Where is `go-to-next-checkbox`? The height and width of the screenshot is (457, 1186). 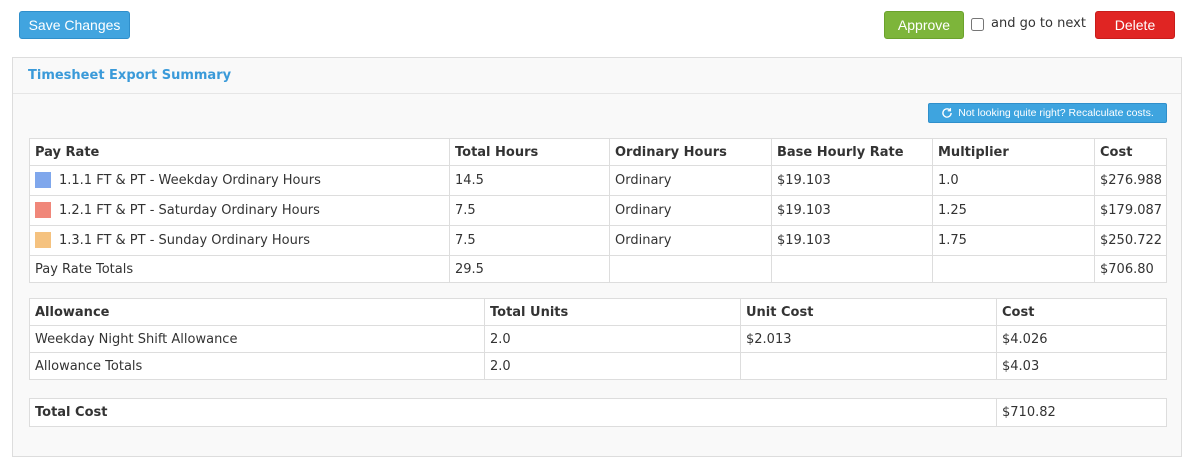
go-to-next-checkbox is located at coordinates (977, 24).